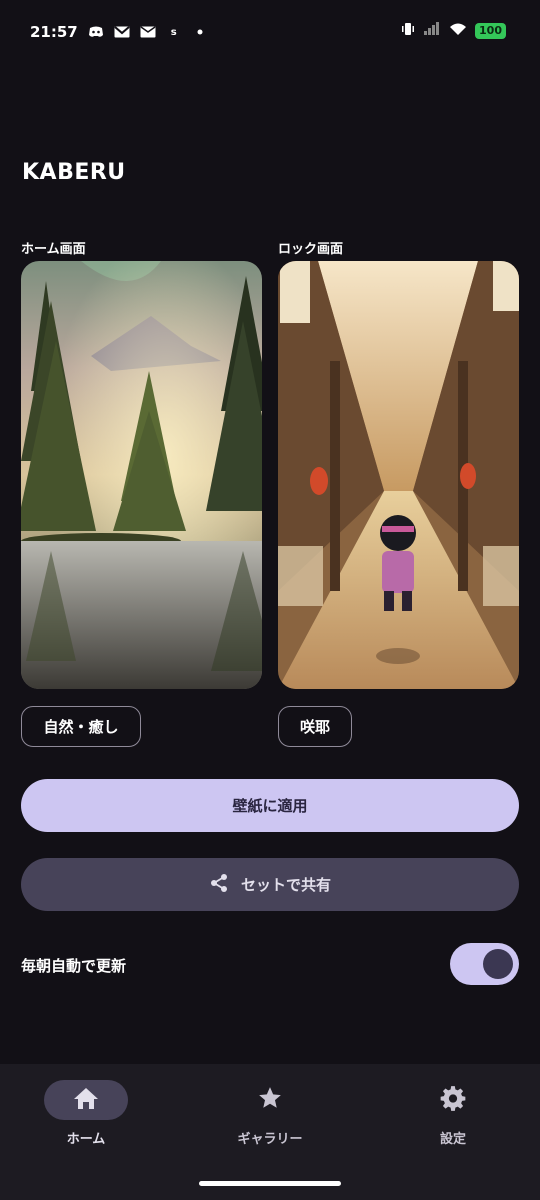  What do you see at coordinates (74, 966) in the screenshot?
I see `auto-update-label: 毎朝自動で更新` at bounding box center [74, 966].